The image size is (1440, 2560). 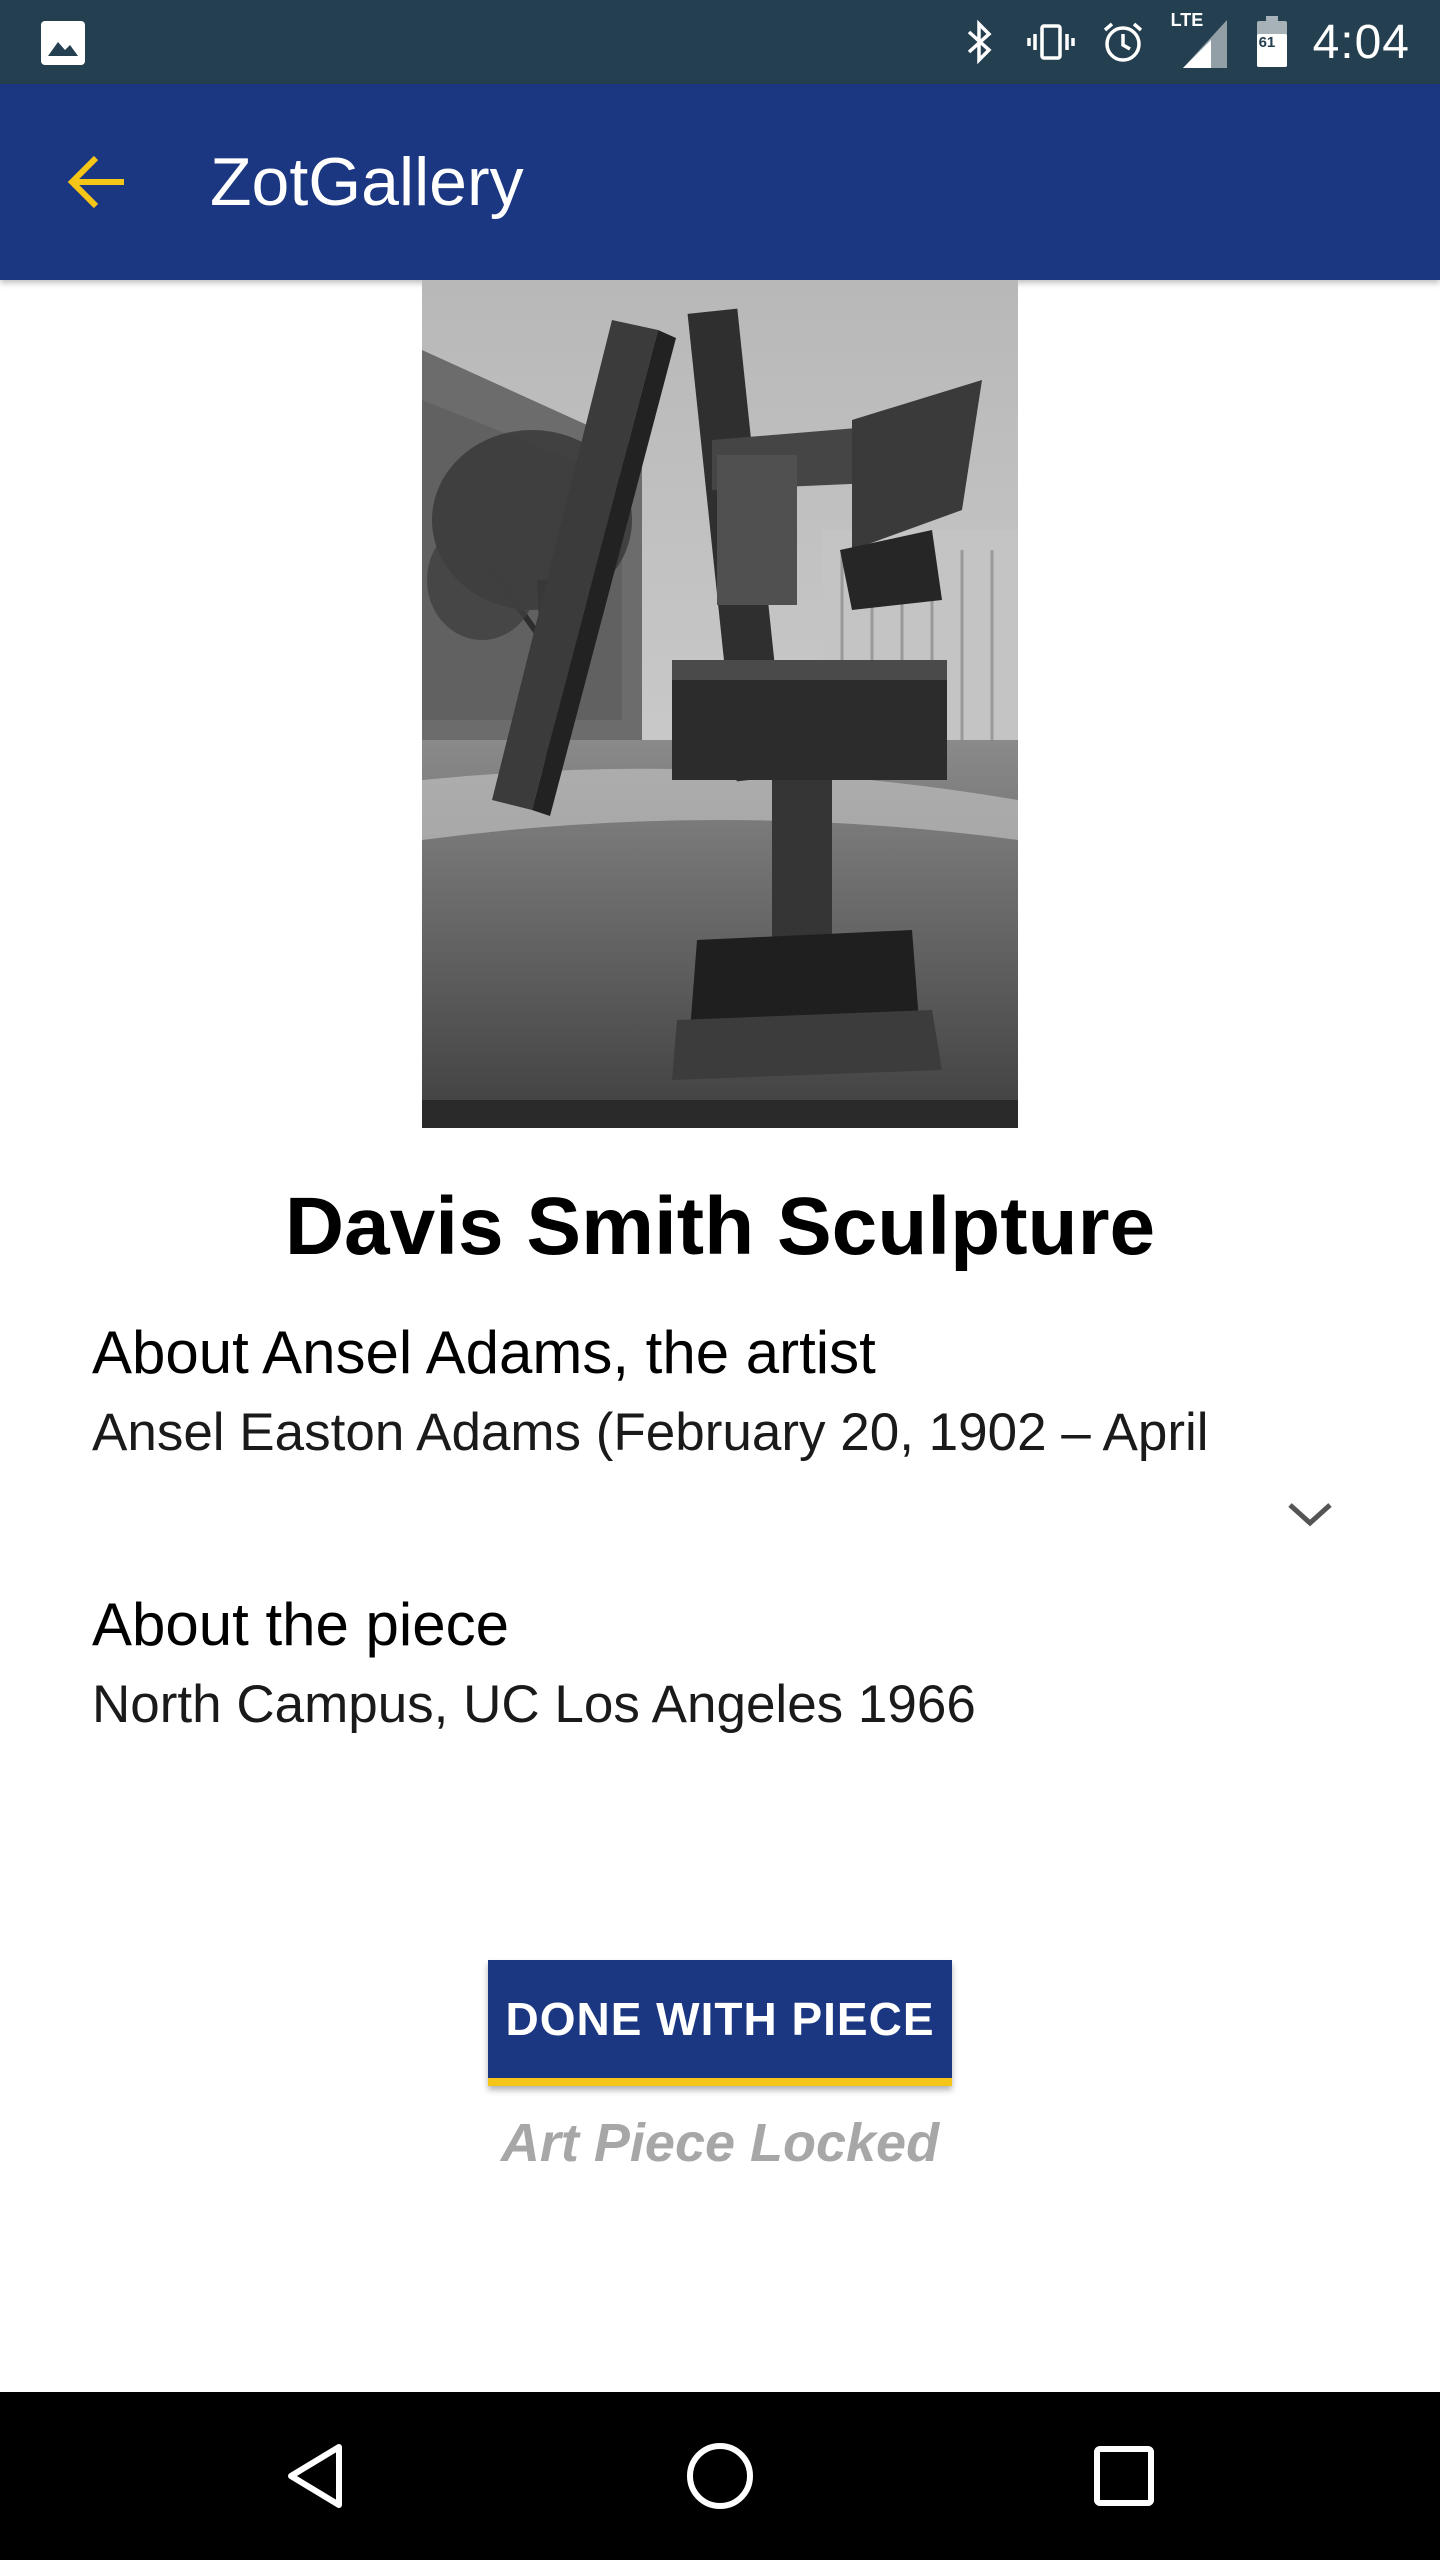 I want to click on done-with-piece-button: DONE WITH PIECE, so click(x=720, y=2023).